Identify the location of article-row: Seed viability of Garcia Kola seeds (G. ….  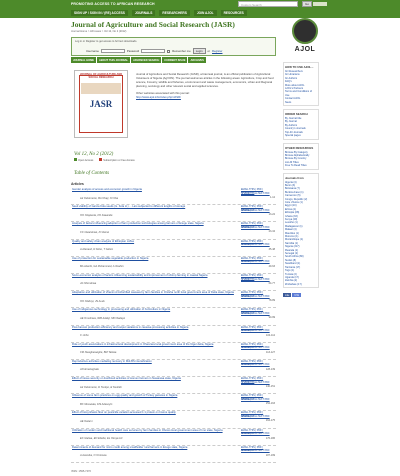
(173, 214).